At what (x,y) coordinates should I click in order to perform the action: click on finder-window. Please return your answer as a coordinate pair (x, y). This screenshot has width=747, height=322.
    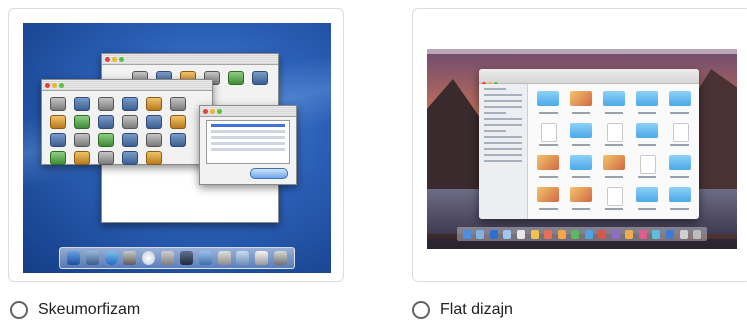
    Looking at the image, I should click on (589, 144).